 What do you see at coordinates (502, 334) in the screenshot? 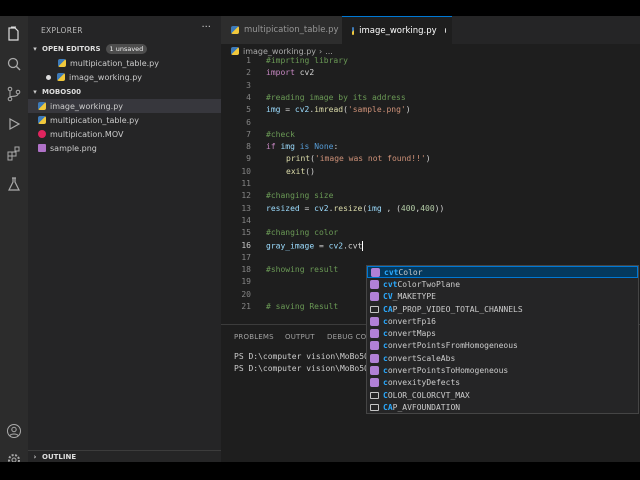
I see `suggestion-item: c onvertMaps` at bounding box center [502, 334].